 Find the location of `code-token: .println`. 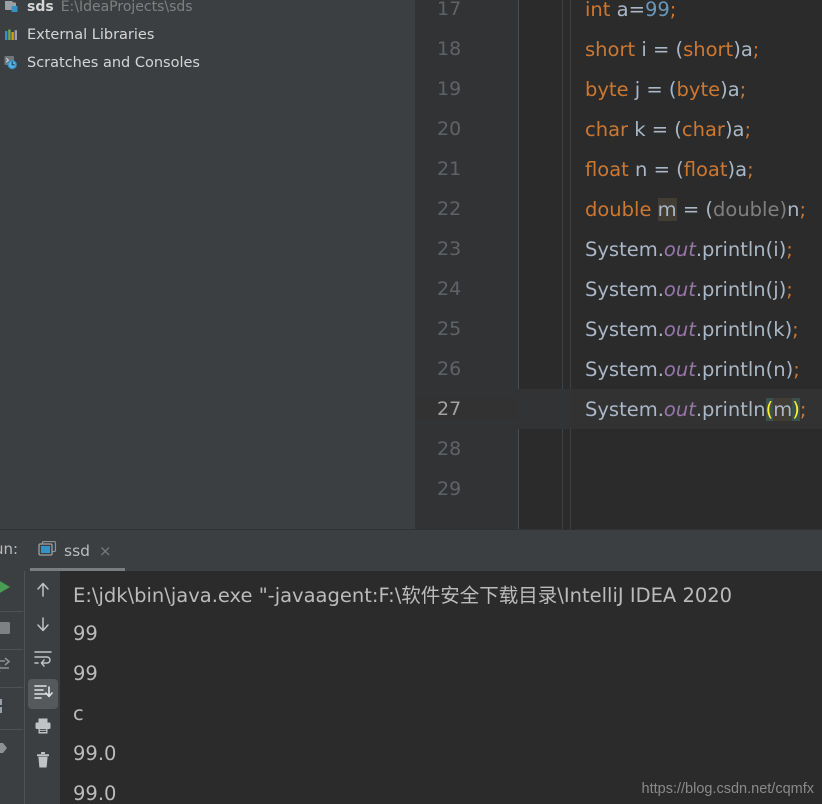

code-token: .println is located at coordinates (730, 409).